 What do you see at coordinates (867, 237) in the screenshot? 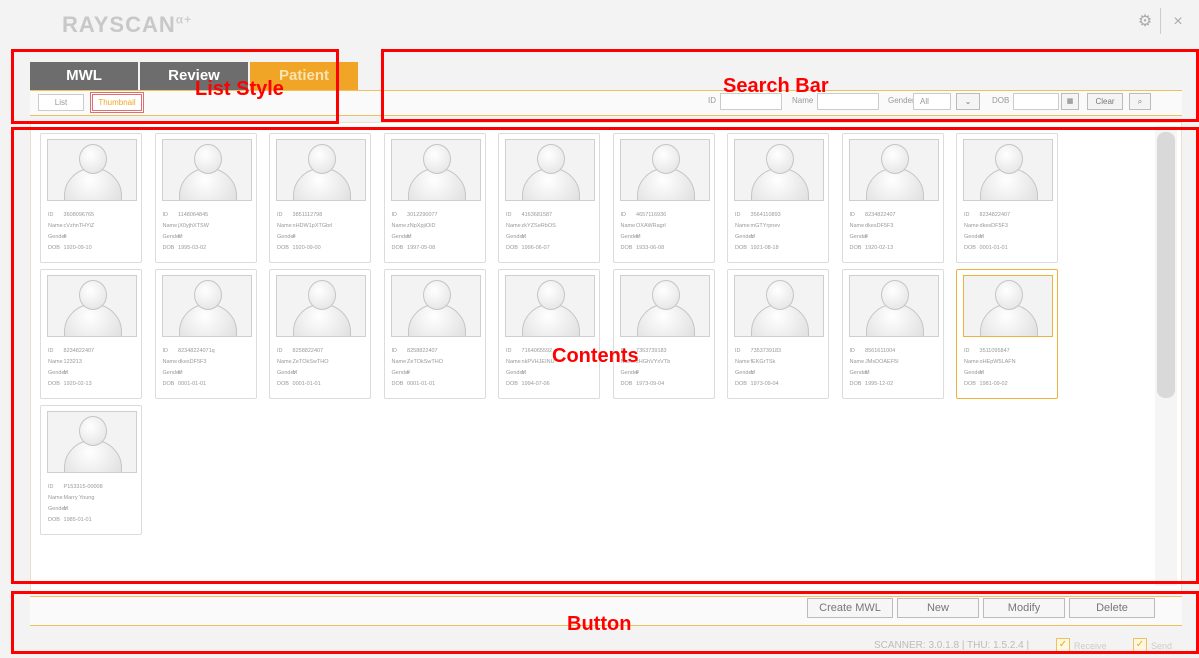
I see `card-gender-value: F` at bounding box center [867, 237].